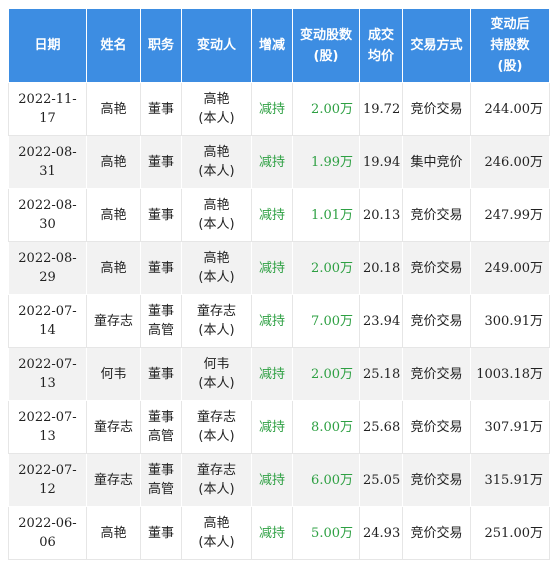 Image resolution: width=550 pixels, height=567 pixels. Describe the element at coordinates (381, 427) in the screenshot. I see `cell-avg-price: 25.68` at that location.